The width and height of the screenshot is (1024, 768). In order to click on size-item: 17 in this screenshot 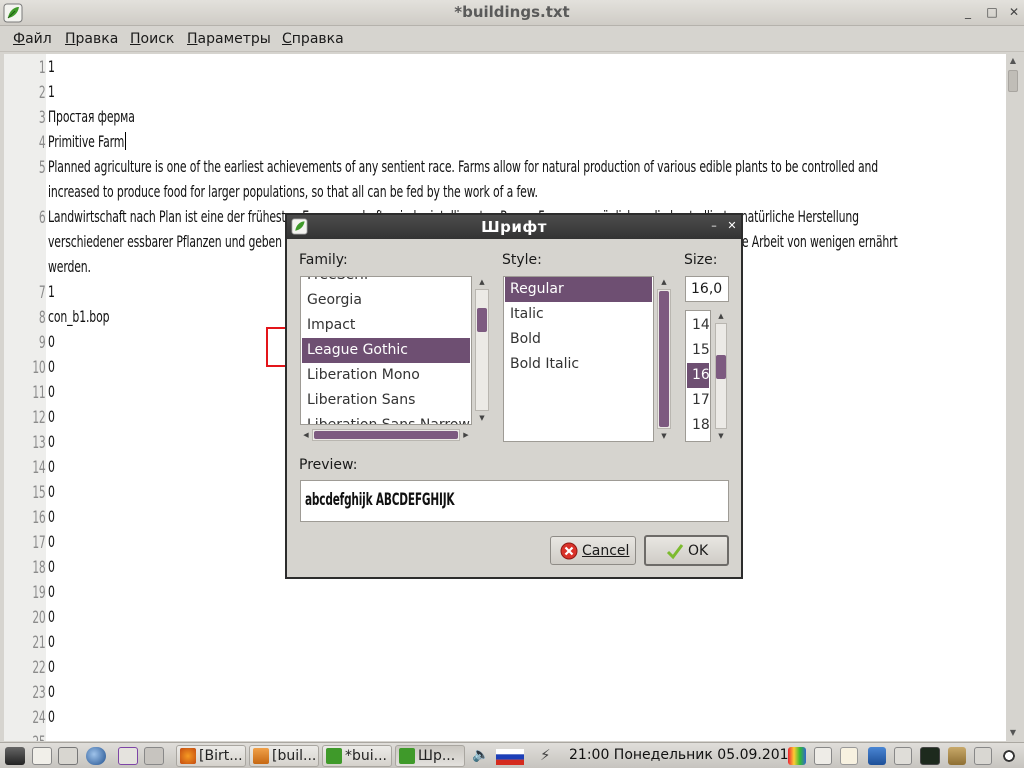, I will do `click(698, 400)`.